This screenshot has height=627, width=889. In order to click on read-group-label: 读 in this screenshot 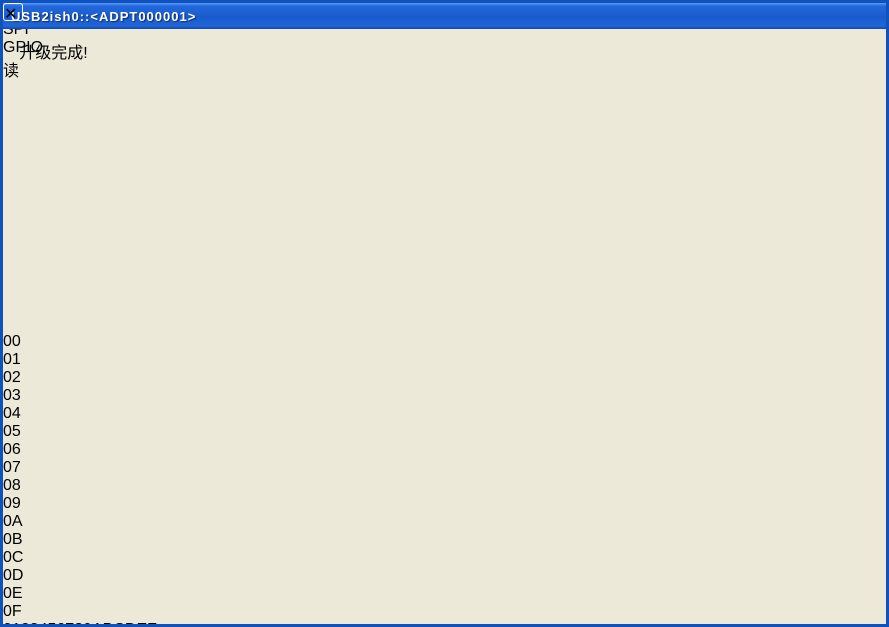, I will do `click(11, 71)`.